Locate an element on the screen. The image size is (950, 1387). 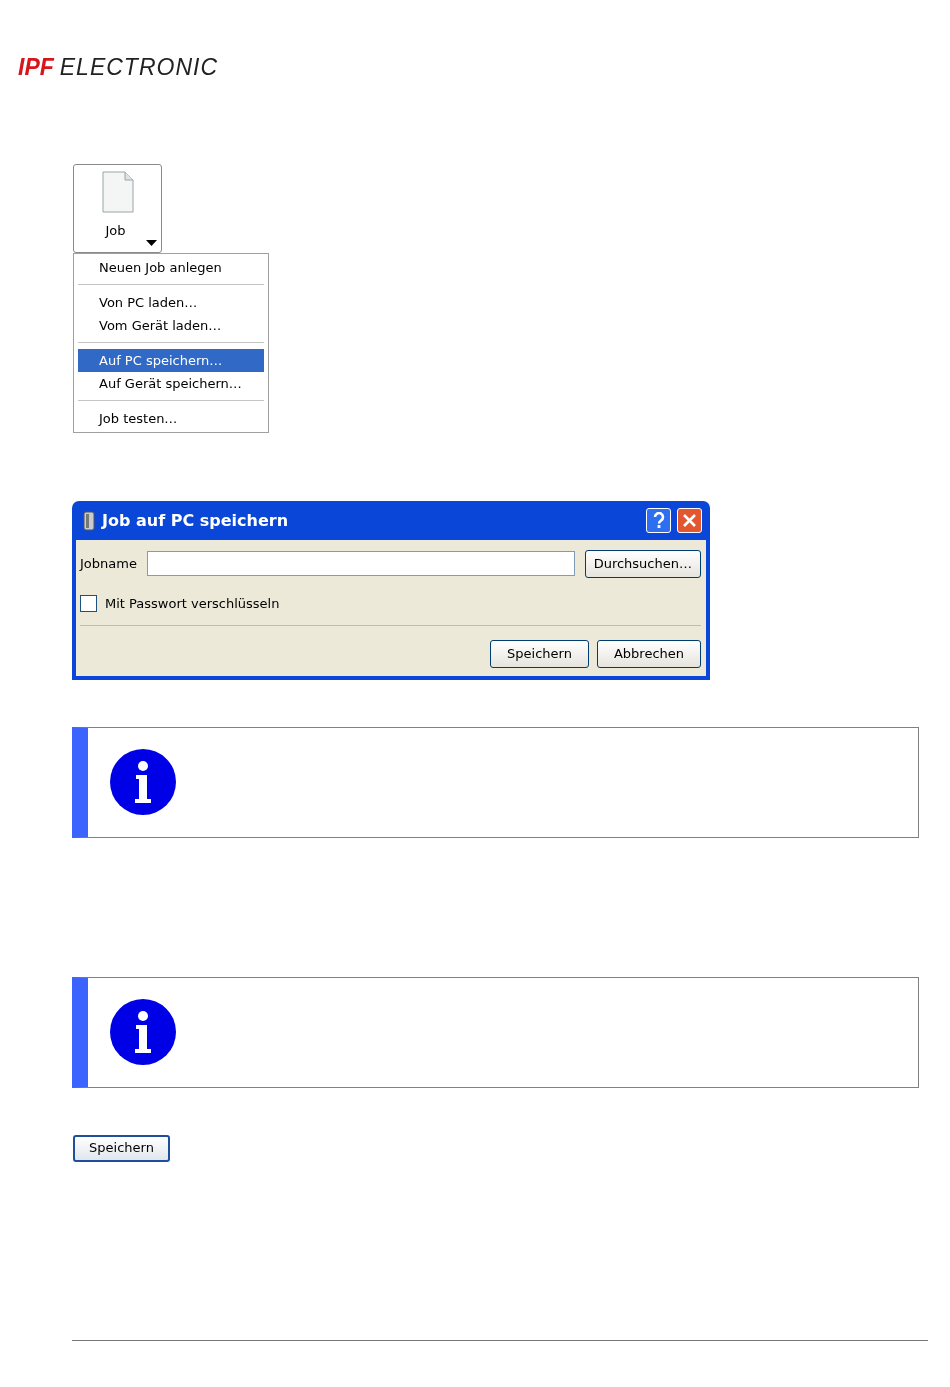
app-icon is located at coordinates (89, 520).